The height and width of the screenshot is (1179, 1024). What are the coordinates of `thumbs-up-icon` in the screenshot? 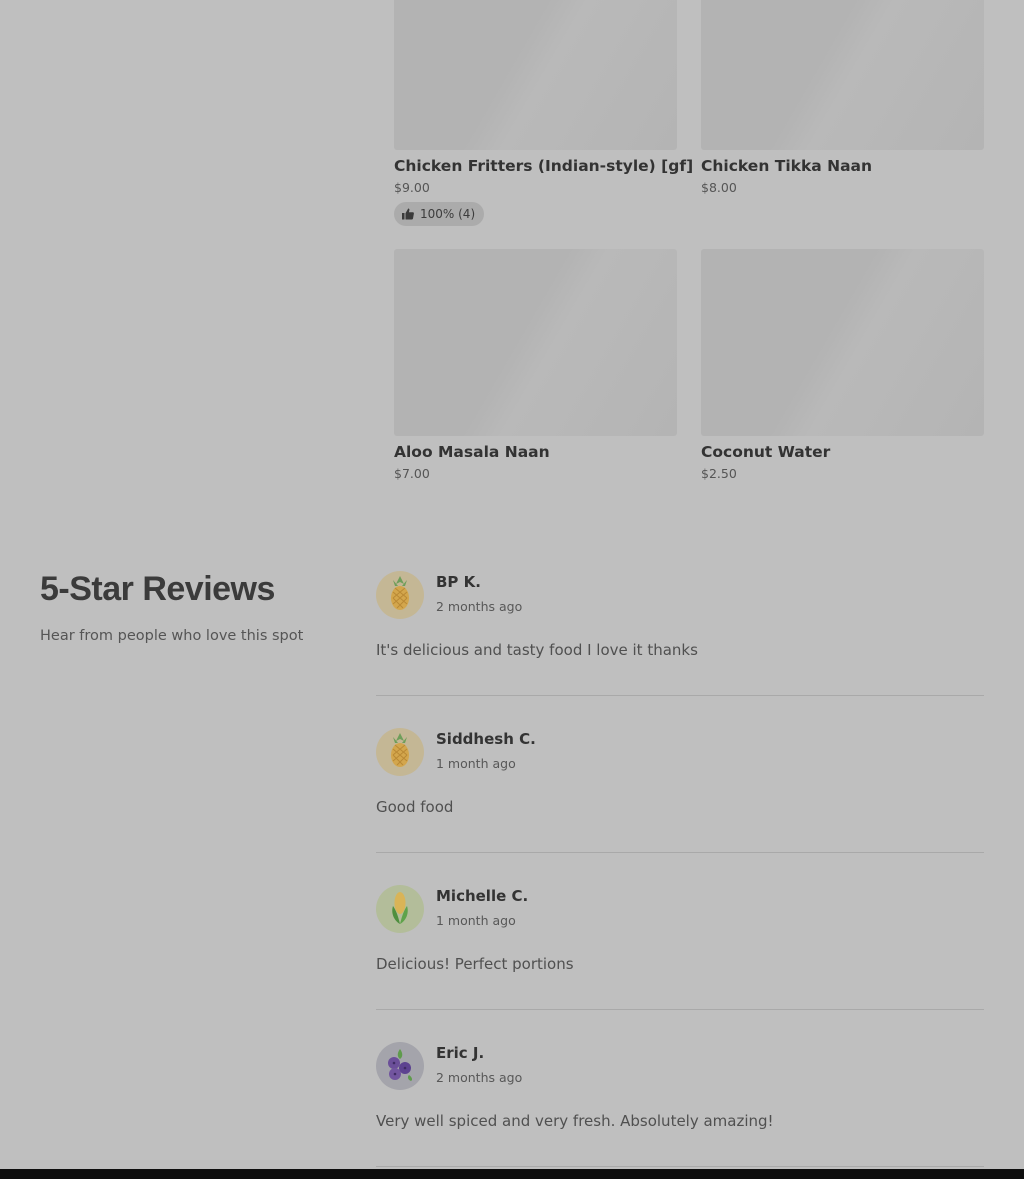 It's located at (408, 214).